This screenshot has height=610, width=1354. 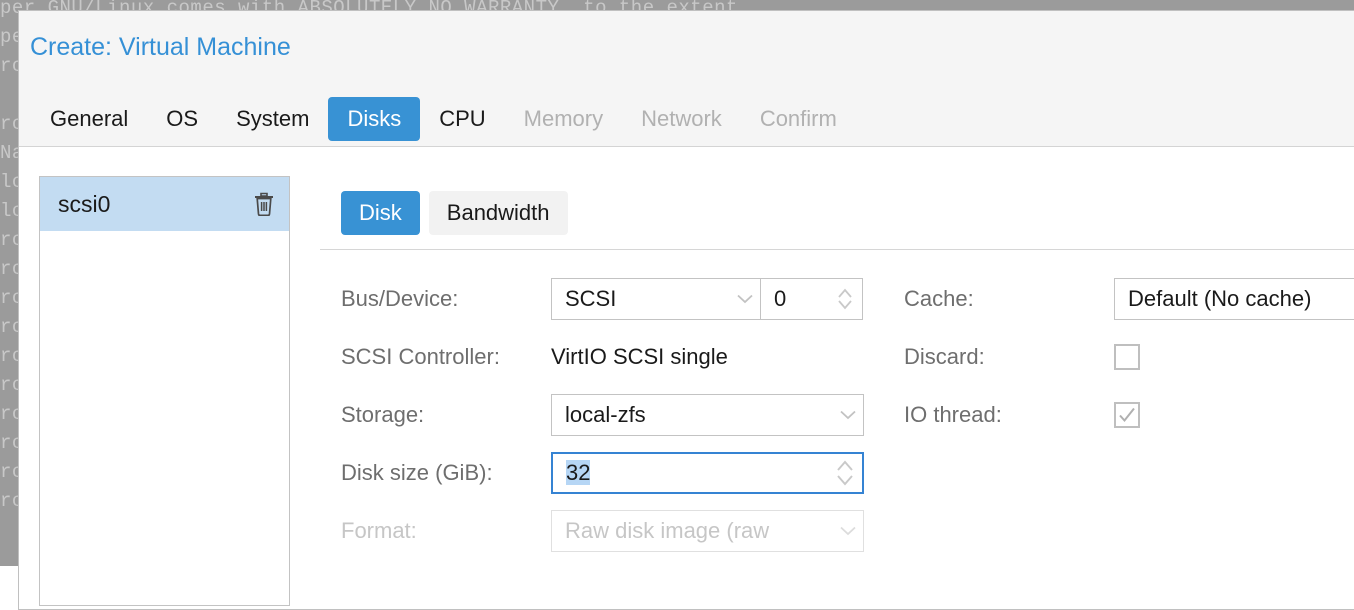 I want to click on disk-size-stepper: 32, so click(x=707, y=473).